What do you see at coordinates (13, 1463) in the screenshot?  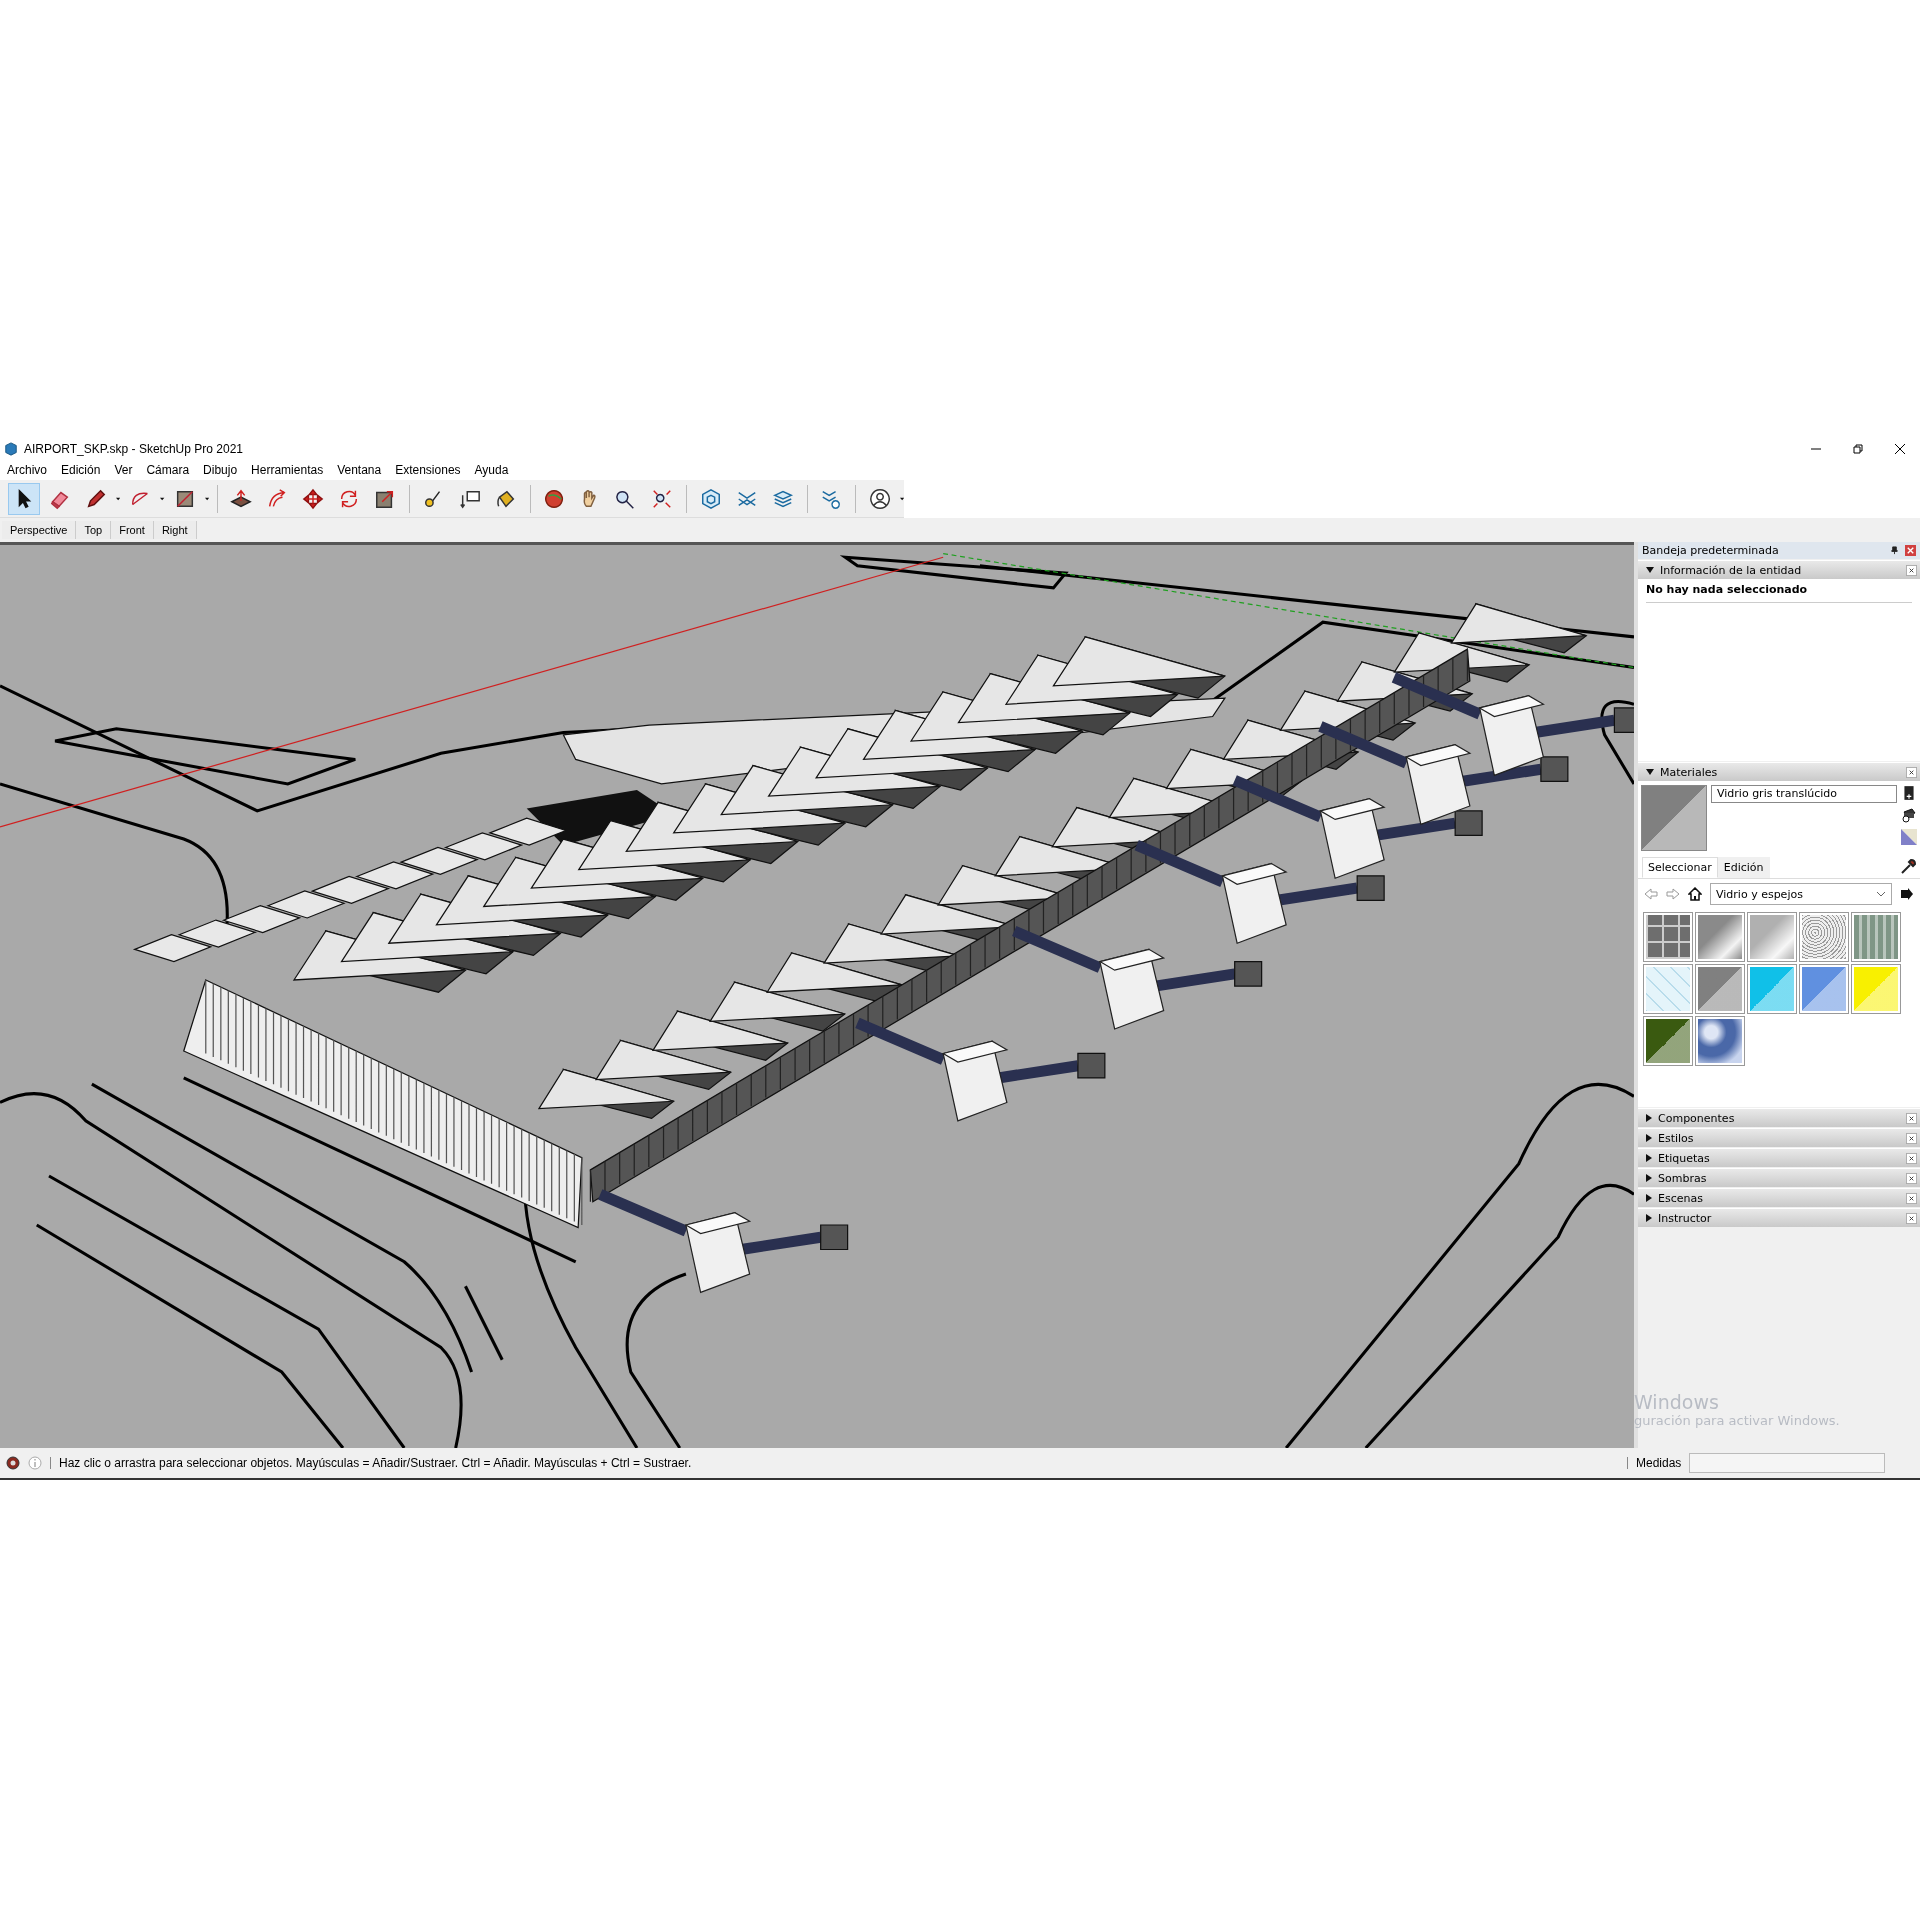 I see `geolocation-icon` at bounding box center [13, 1463].